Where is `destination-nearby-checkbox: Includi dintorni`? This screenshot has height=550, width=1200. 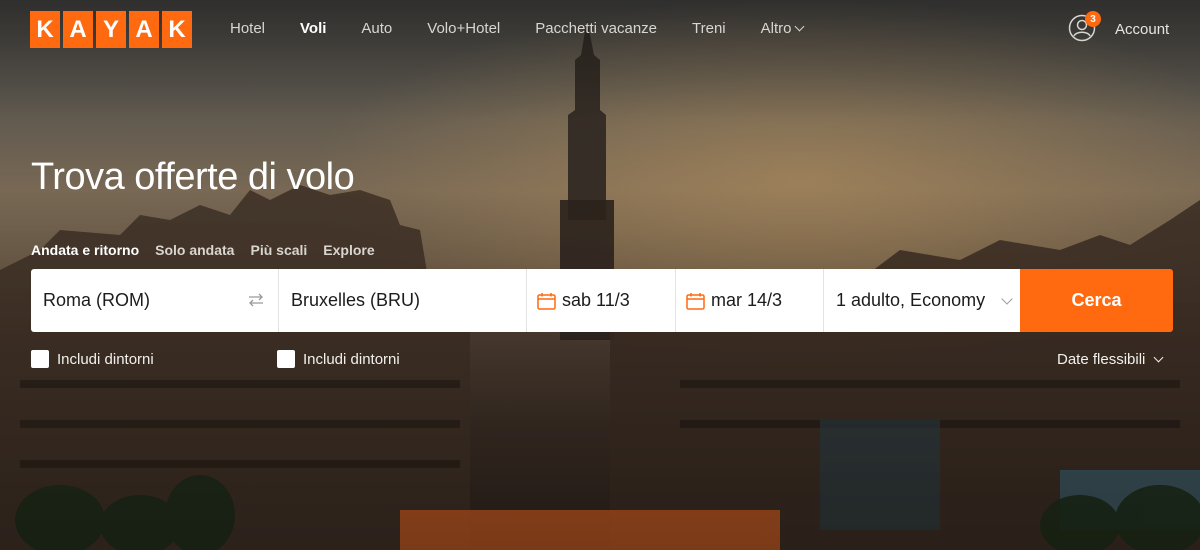 destination-nearby-checkbox: Includi dintorni is located at coordinates (338, 359).